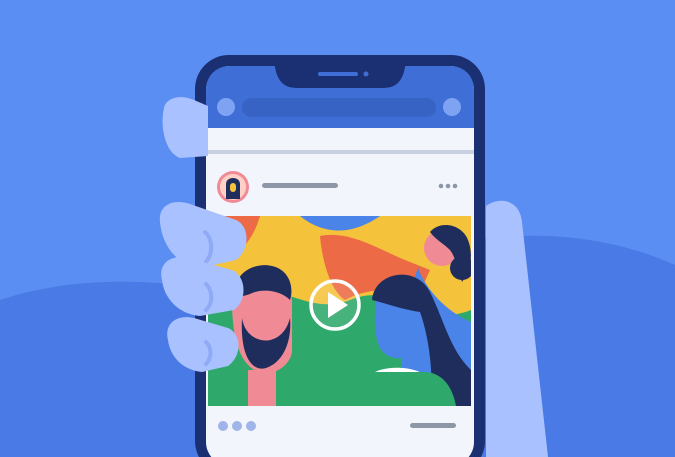  What do you see at coordinates (335, 305) in the screenshot?
I see `play-icon` at bounding box center [335, 305].